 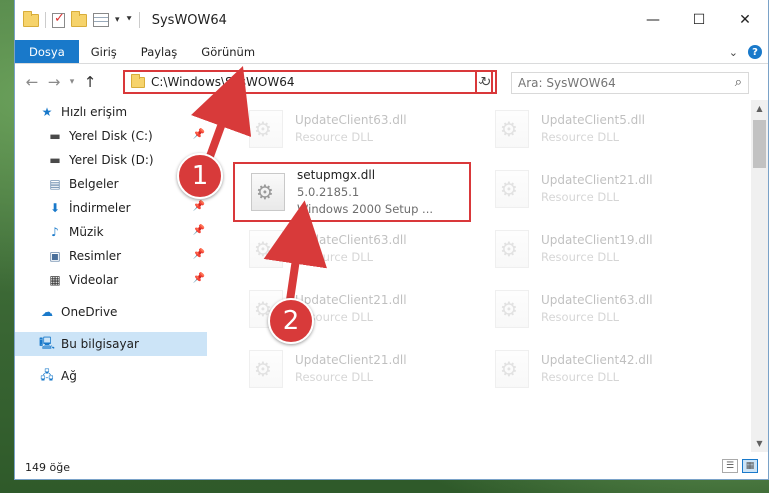 I want to click on search-icon: ⌕, so click(x=738, y=82).